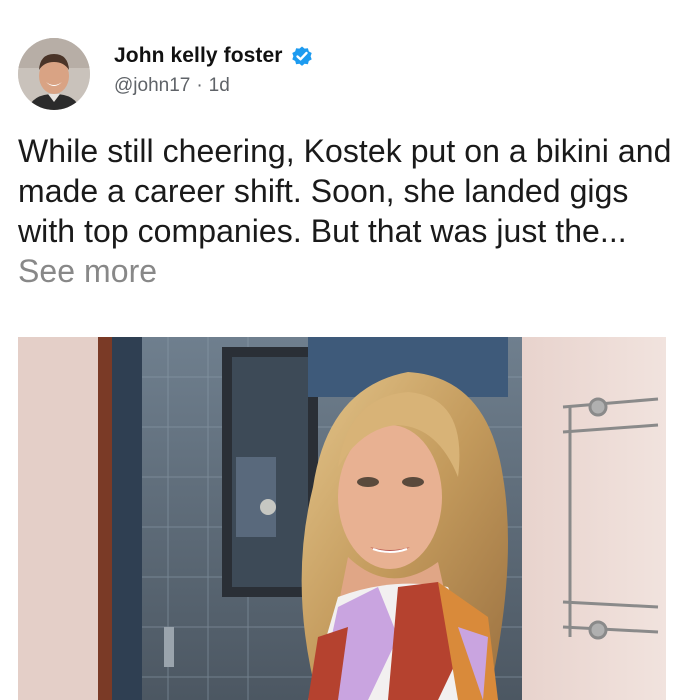 This screenshot has width=700, height=700. I want to click on avatar, so click(54, 74).